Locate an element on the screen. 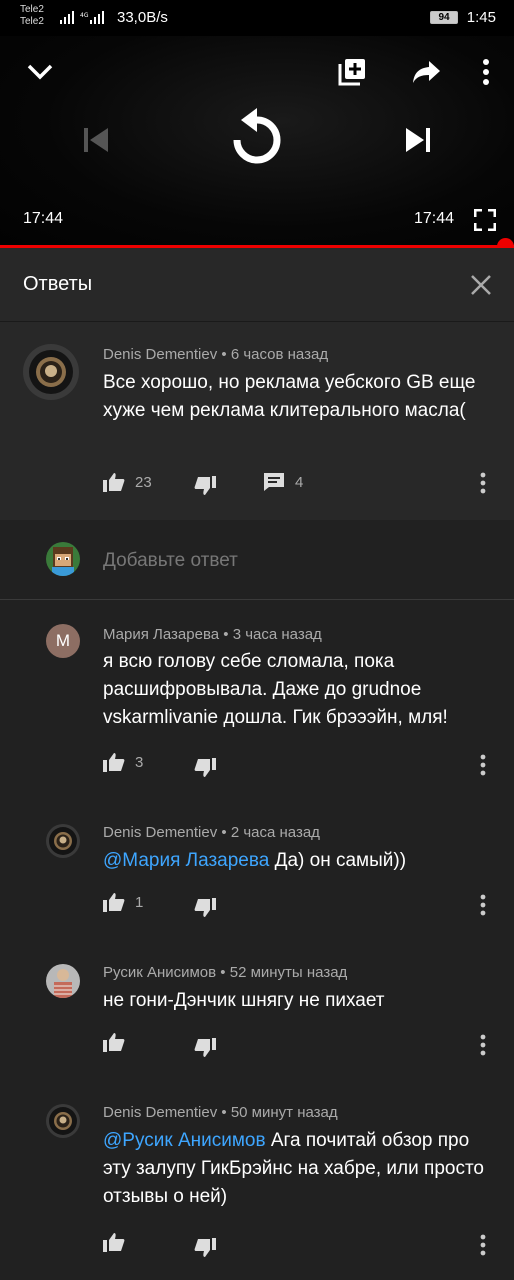  chevron-down-icon is located at coordinates (40, 72).